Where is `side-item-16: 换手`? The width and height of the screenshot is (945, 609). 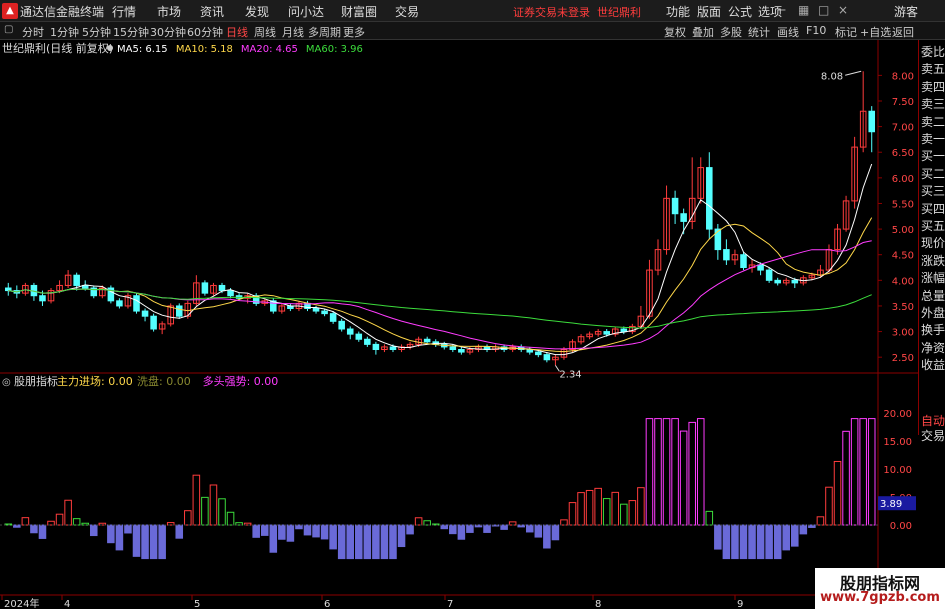 side-item-16: 换手 is located at coordinates (933, 330).